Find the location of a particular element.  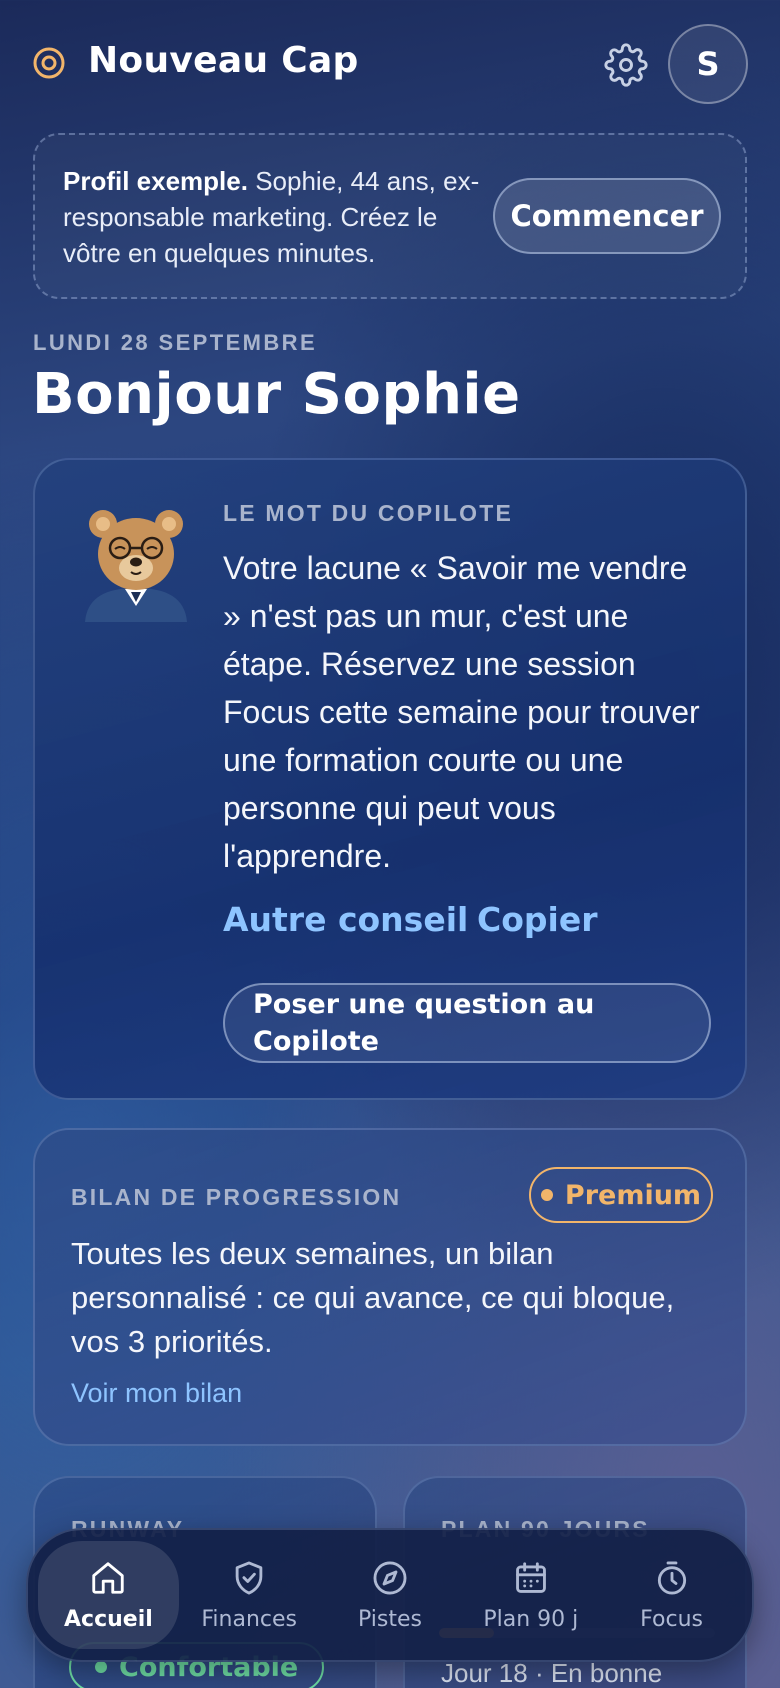

nav-item-accueil: Accueil is located at coordinates (108, 1595).